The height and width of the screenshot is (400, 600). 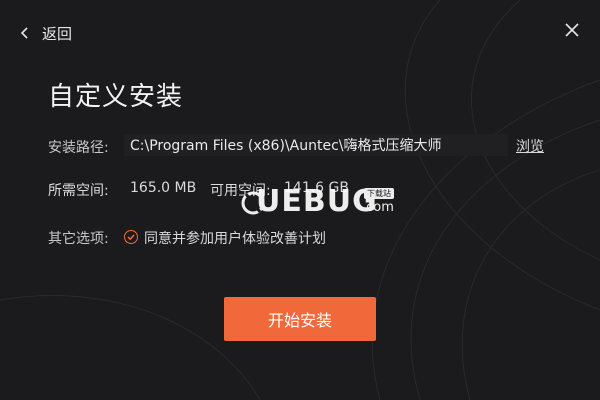 I want to click on watermark-logo: UEBUG 下载站 .com, so click(x=325, y=204).